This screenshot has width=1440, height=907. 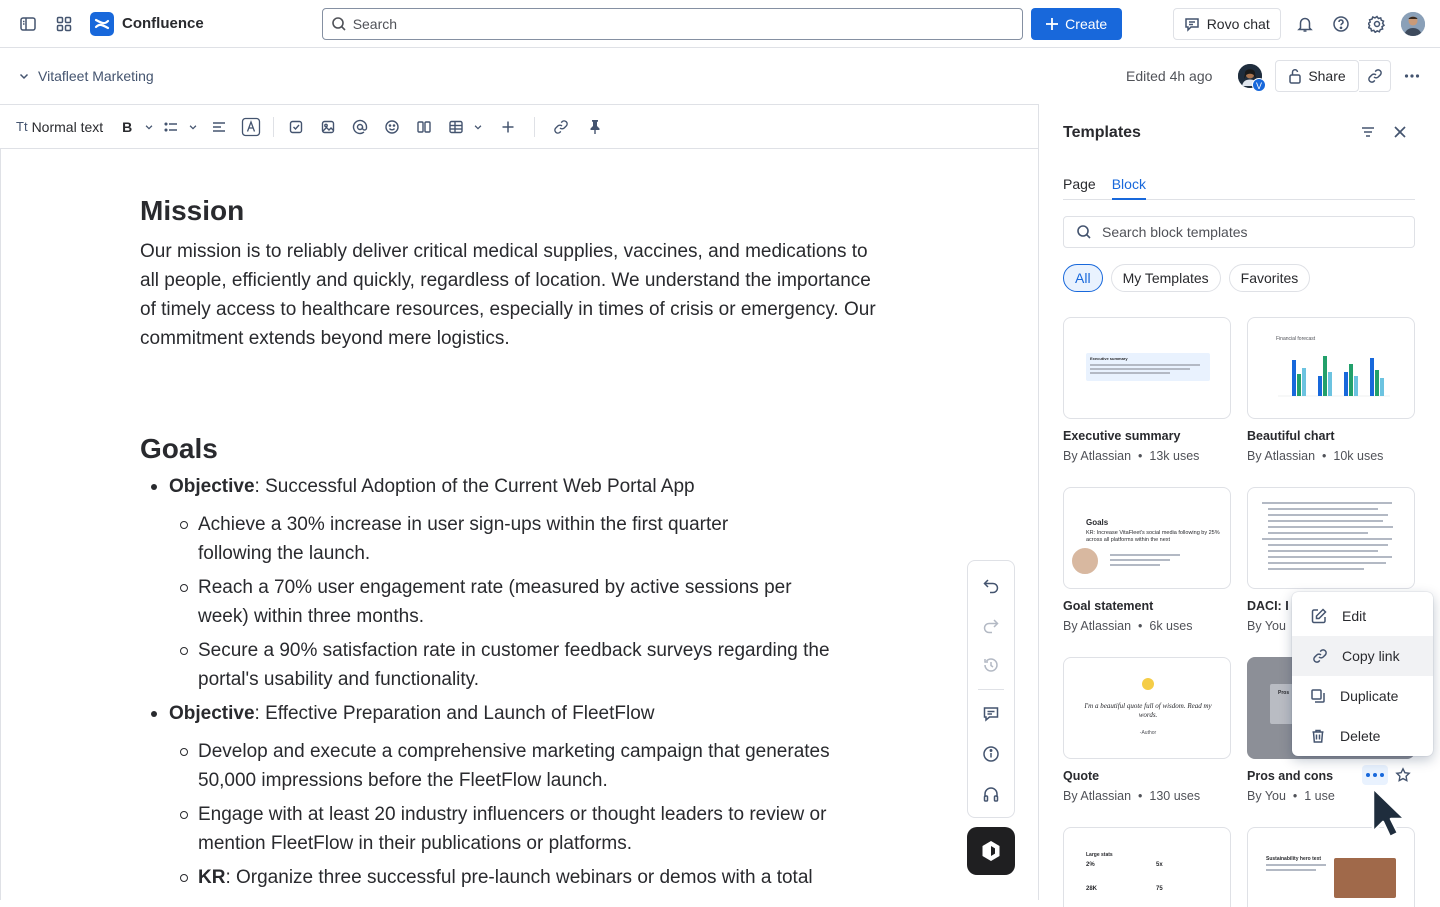 I want to click on thumb-stat: 75, so click(x=1159, y=889).